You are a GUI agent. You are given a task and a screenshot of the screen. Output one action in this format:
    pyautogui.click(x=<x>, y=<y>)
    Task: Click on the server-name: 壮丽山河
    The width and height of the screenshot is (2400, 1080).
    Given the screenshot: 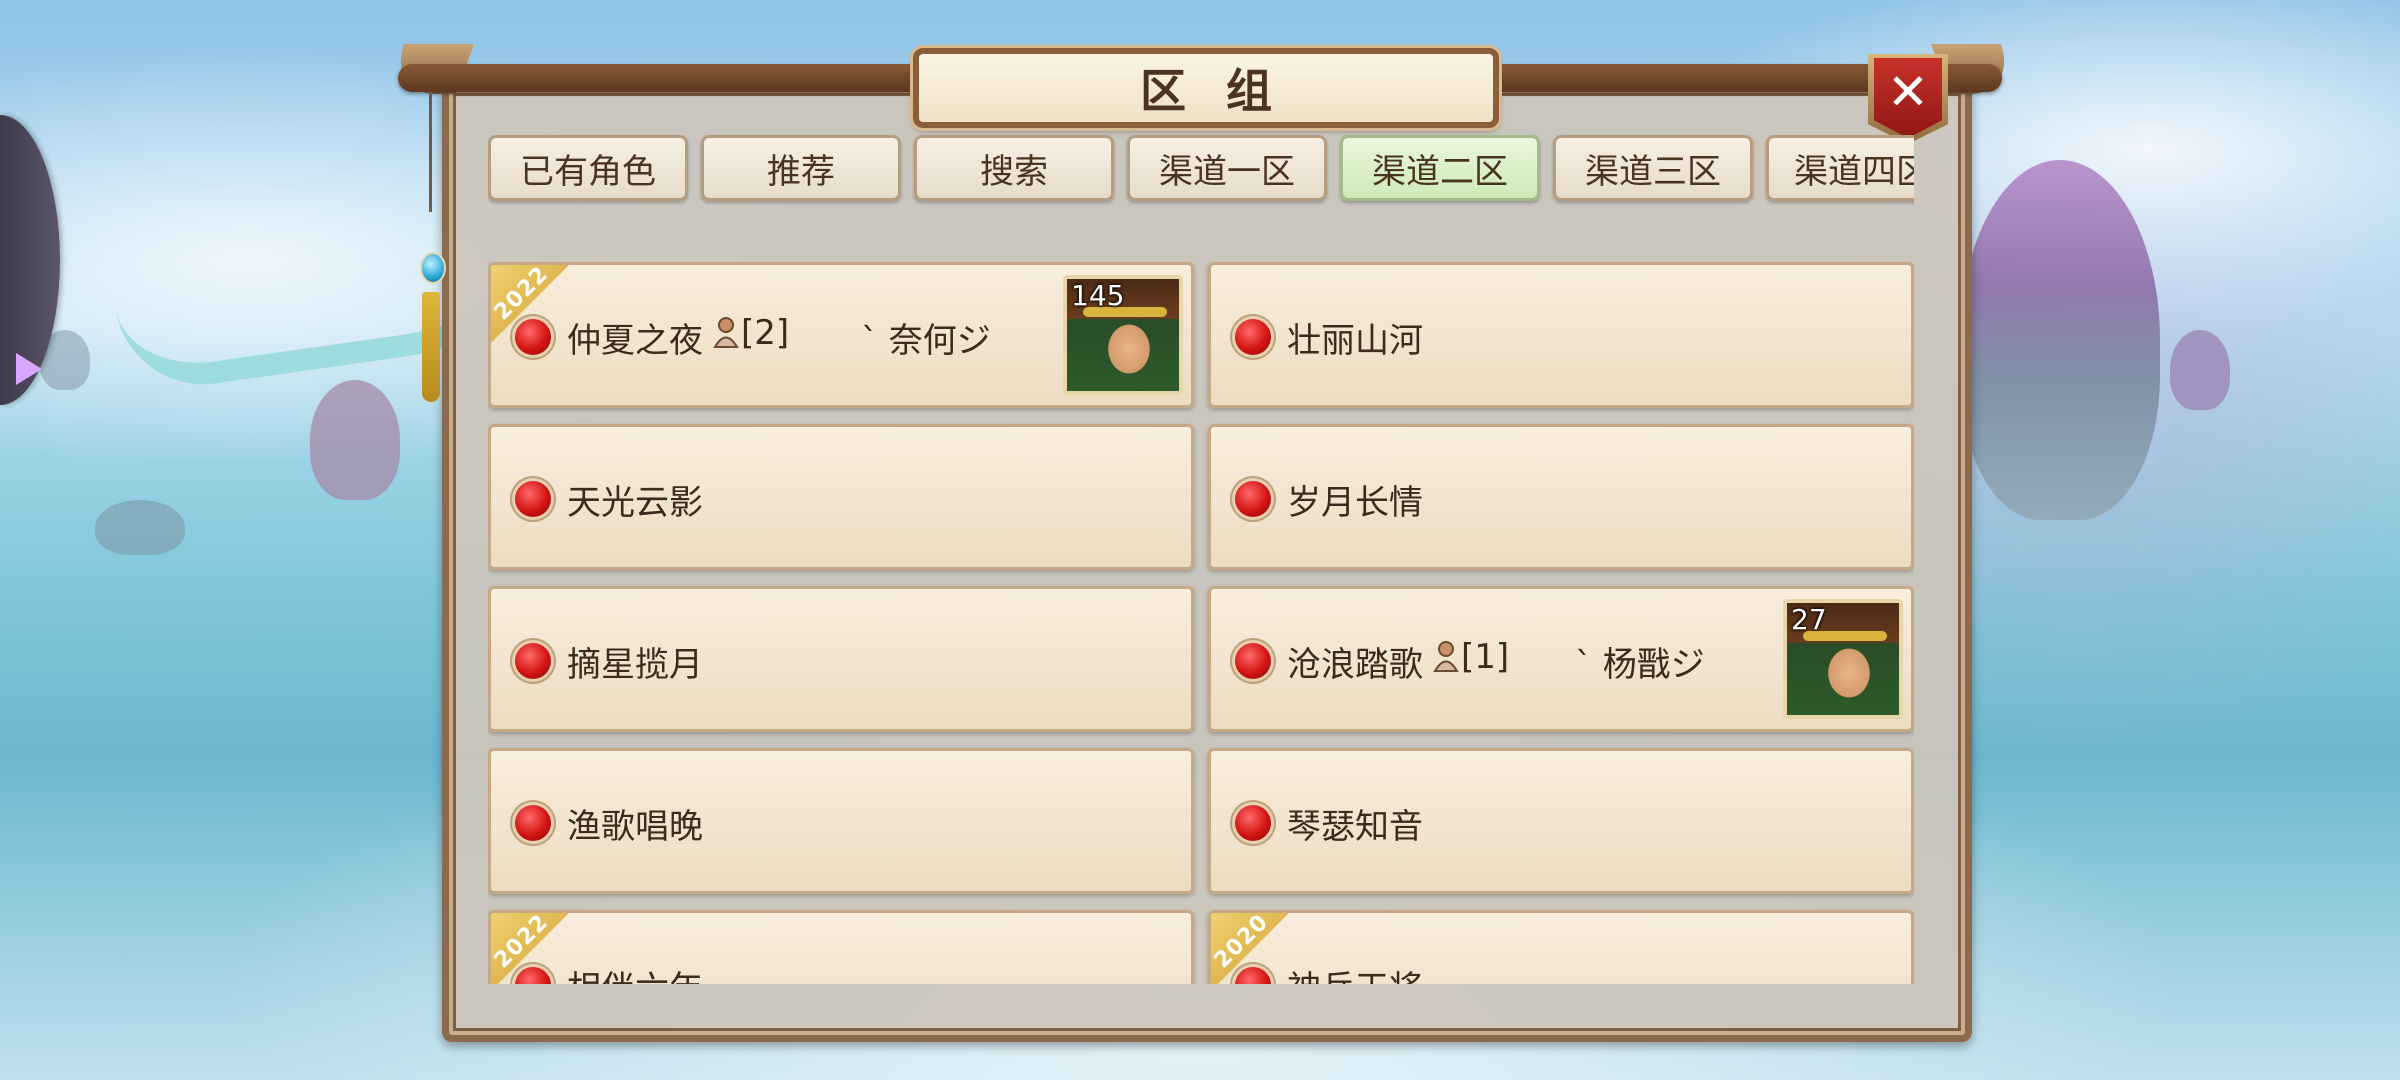 What is the action you would take?
    pyautogui.click(x=1355, y=341)
    